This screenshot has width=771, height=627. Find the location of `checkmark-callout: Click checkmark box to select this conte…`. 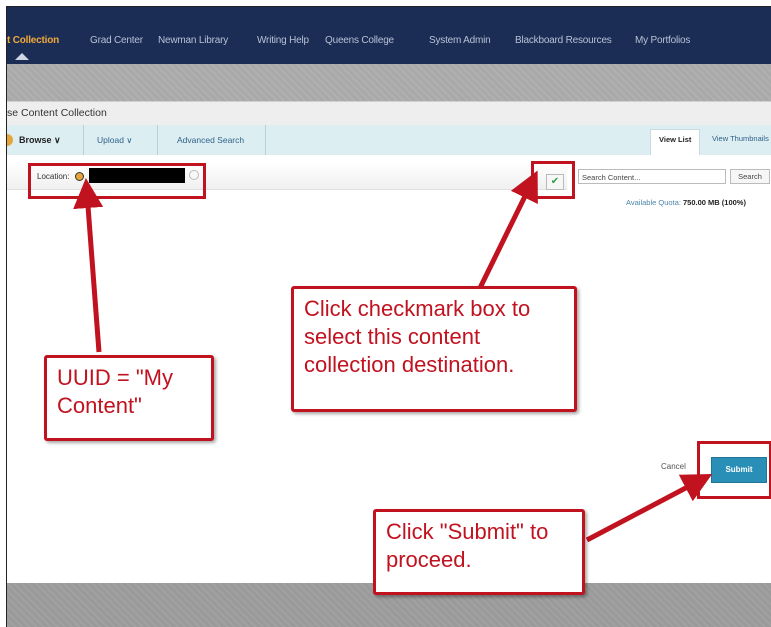

checkmark-callout: Click checkmark box to select this conte… is located at coordinates (434, 349).